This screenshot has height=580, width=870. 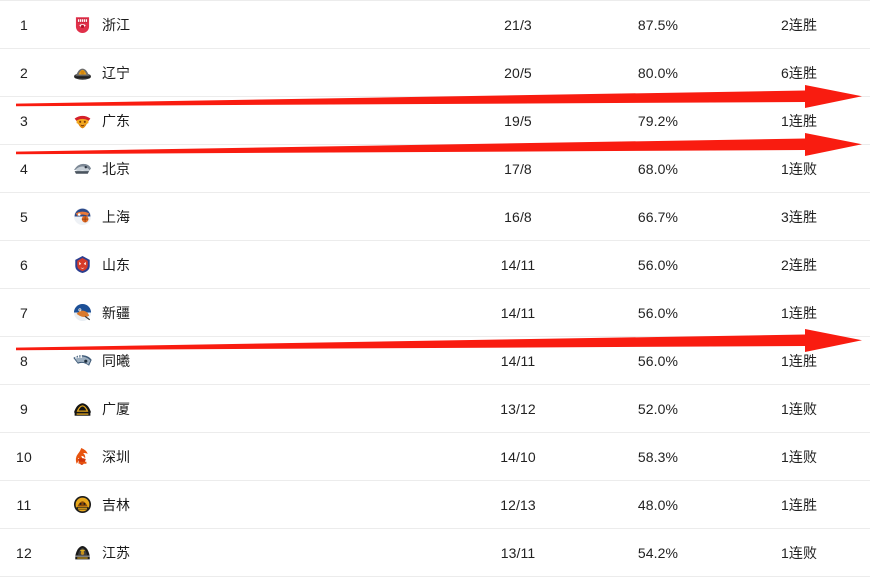 I want to click on team-cell: 广厦, so click(x=248, y=408).